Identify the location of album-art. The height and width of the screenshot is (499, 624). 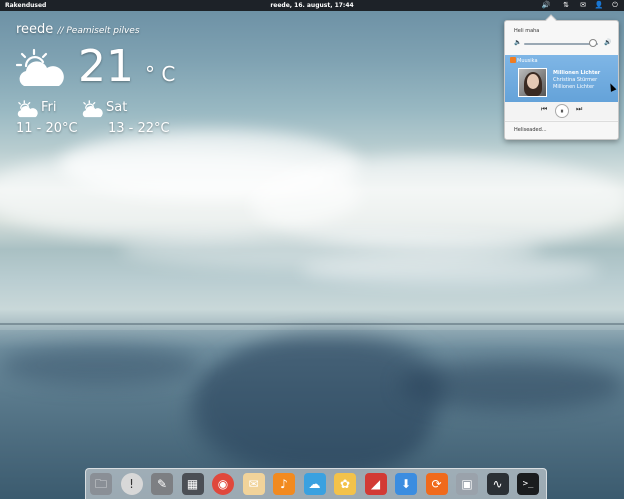
(532, 82).